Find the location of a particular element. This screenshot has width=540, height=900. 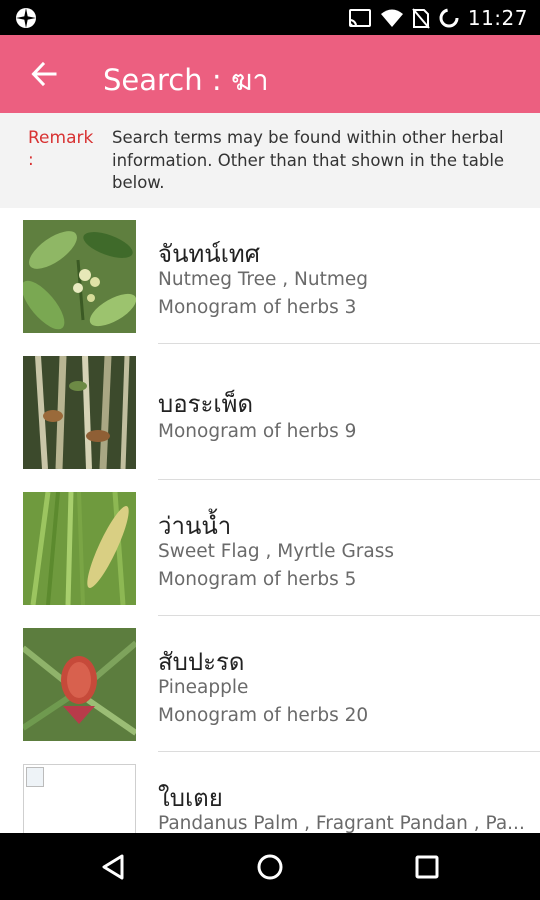

arrow-left-icon is located at coordinates (44, 74).